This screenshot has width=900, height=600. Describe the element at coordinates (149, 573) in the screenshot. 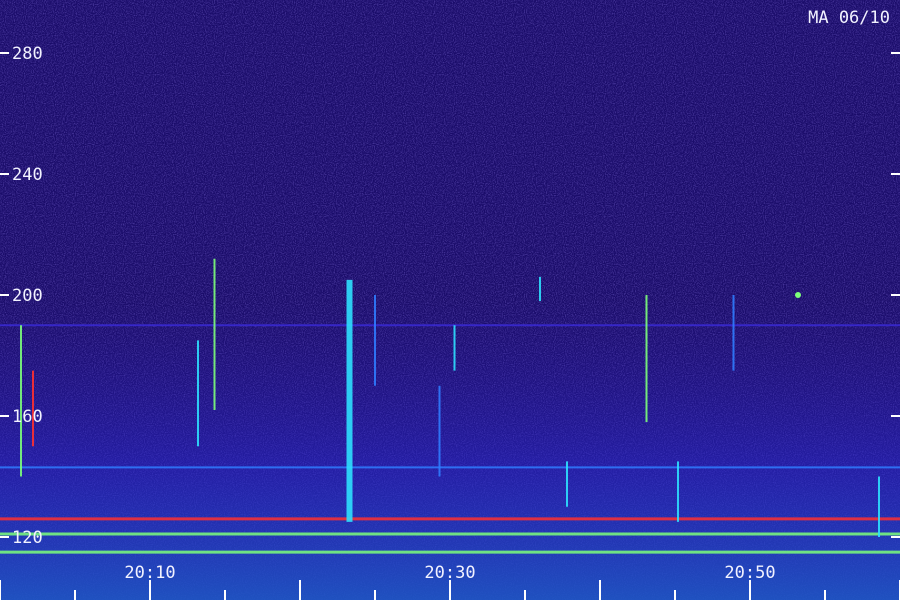

I see `x-tick-label-20:10: 20:10` at that location.